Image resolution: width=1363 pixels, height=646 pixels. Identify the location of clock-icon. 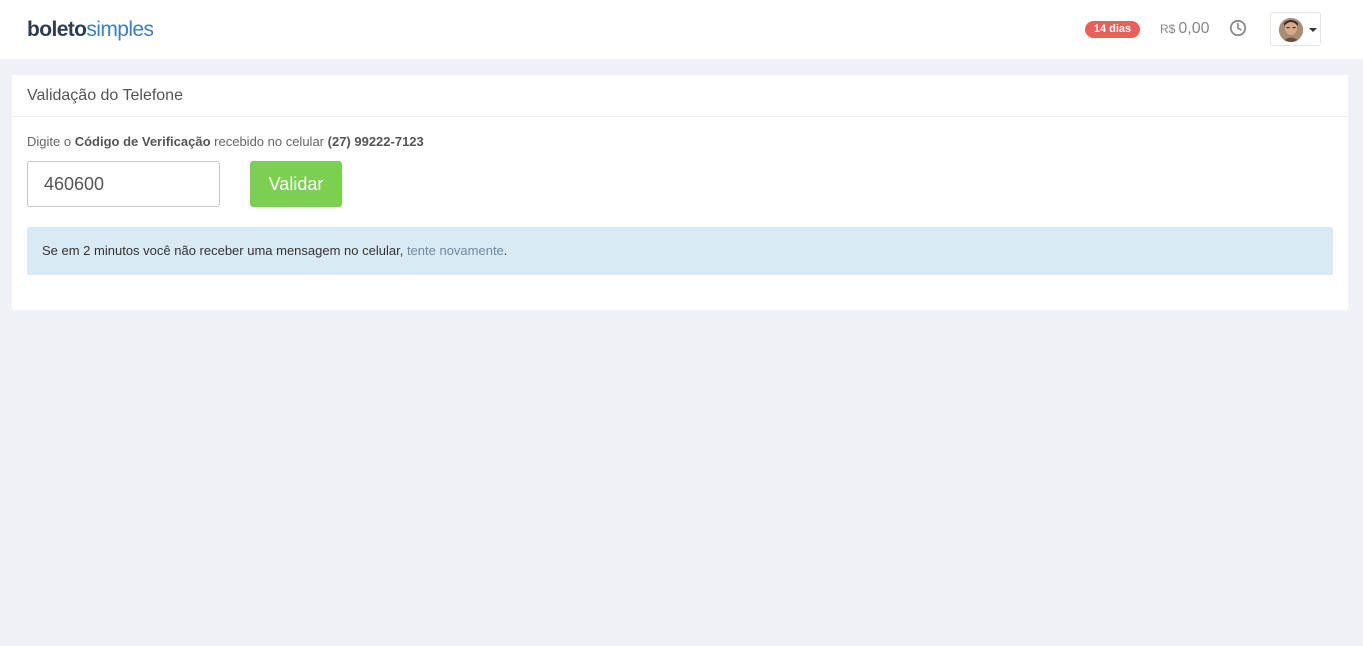
(1238, 28).